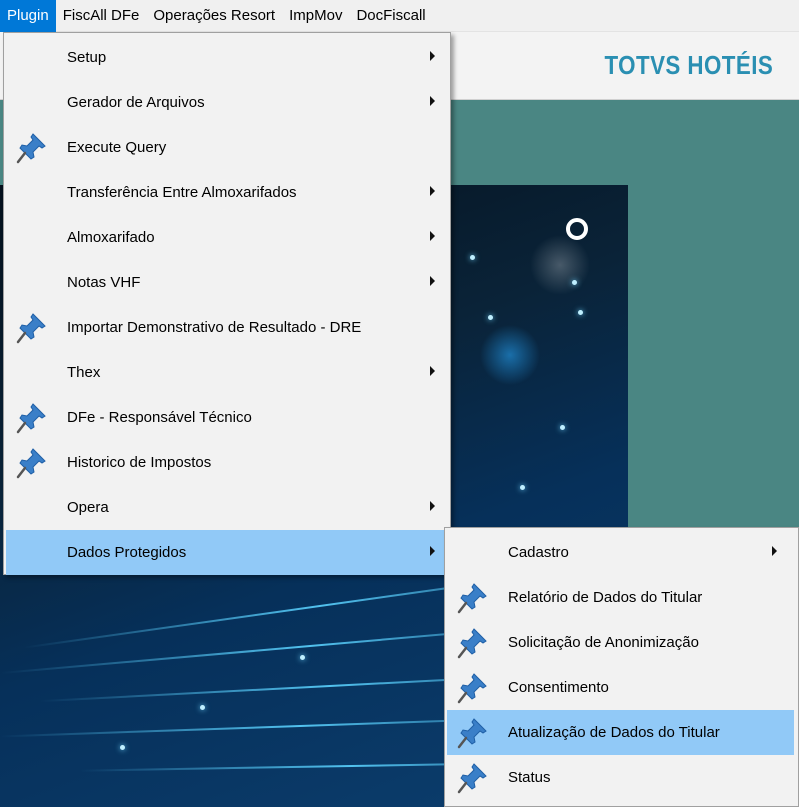 The image size is (799, 807). What do you see at coordinates (117, 147) in the screenshot?
I see `menu-item-label: Execute Query` at bounding box center [117, 147].